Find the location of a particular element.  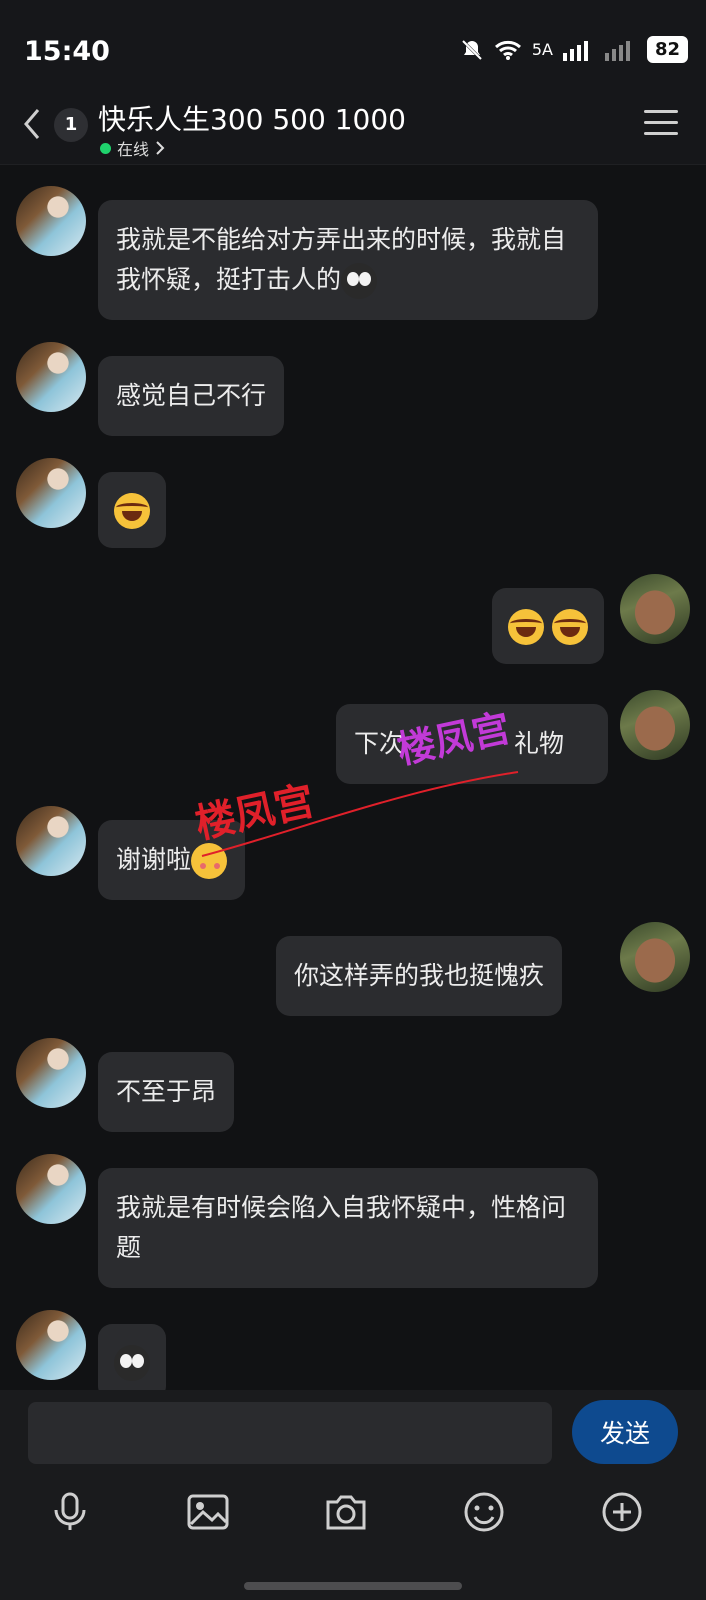

message-text-tail: 礼物 is located at coordinates (539, 743).